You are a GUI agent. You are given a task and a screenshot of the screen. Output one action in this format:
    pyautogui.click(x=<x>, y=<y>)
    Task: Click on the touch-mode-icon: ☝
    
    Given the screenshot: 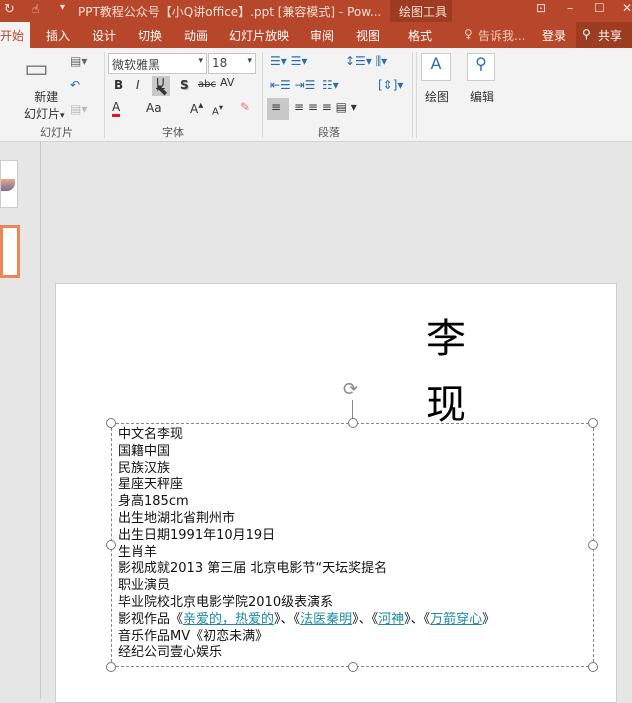 What is the action you would take?
    pyautogui.click(x=35, y=9)
    